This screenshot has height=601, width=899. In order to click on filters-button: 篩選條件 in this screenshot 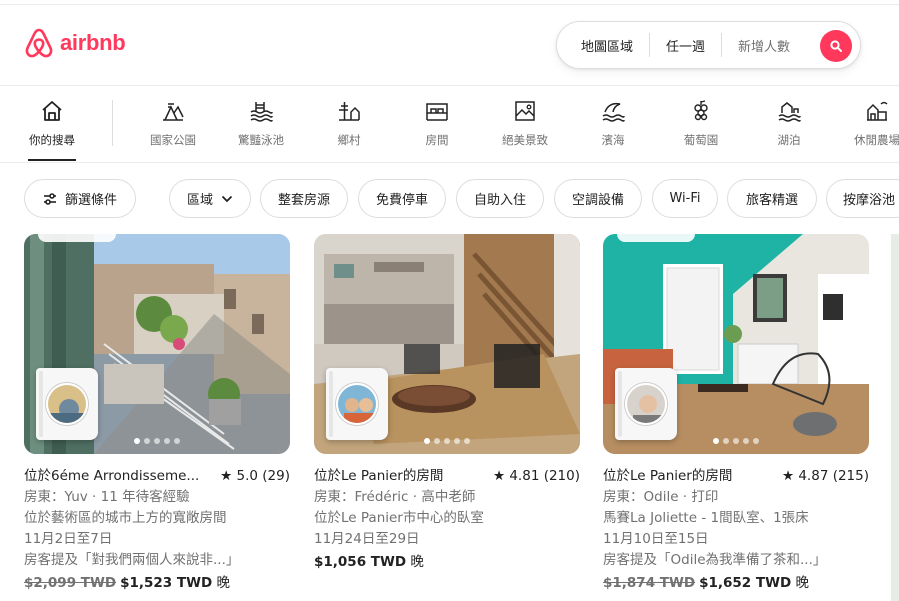, I will do `click(80, 198)`.